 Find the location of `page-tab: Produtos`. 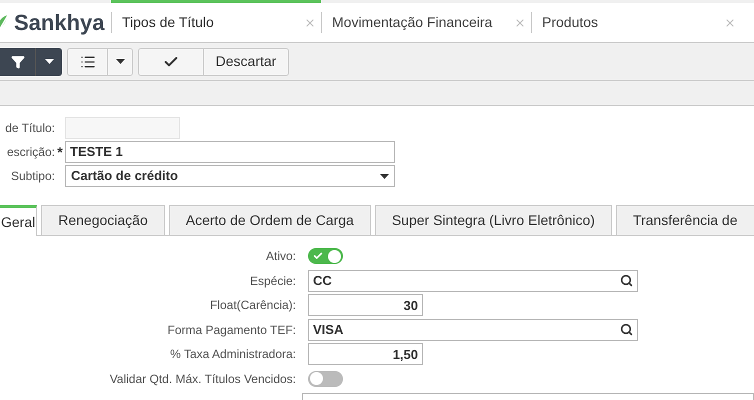

page-tab: Produtos is located at coordinates (636, 21).